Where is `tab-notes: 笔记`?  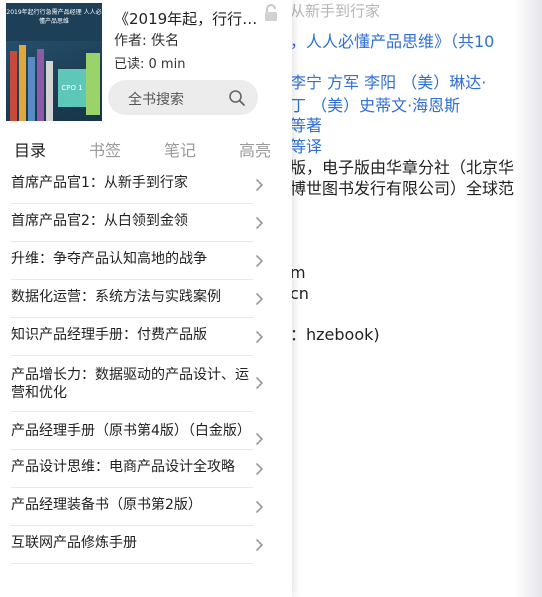 tab-notes: 笔记 is located at coordinates (180, 149).